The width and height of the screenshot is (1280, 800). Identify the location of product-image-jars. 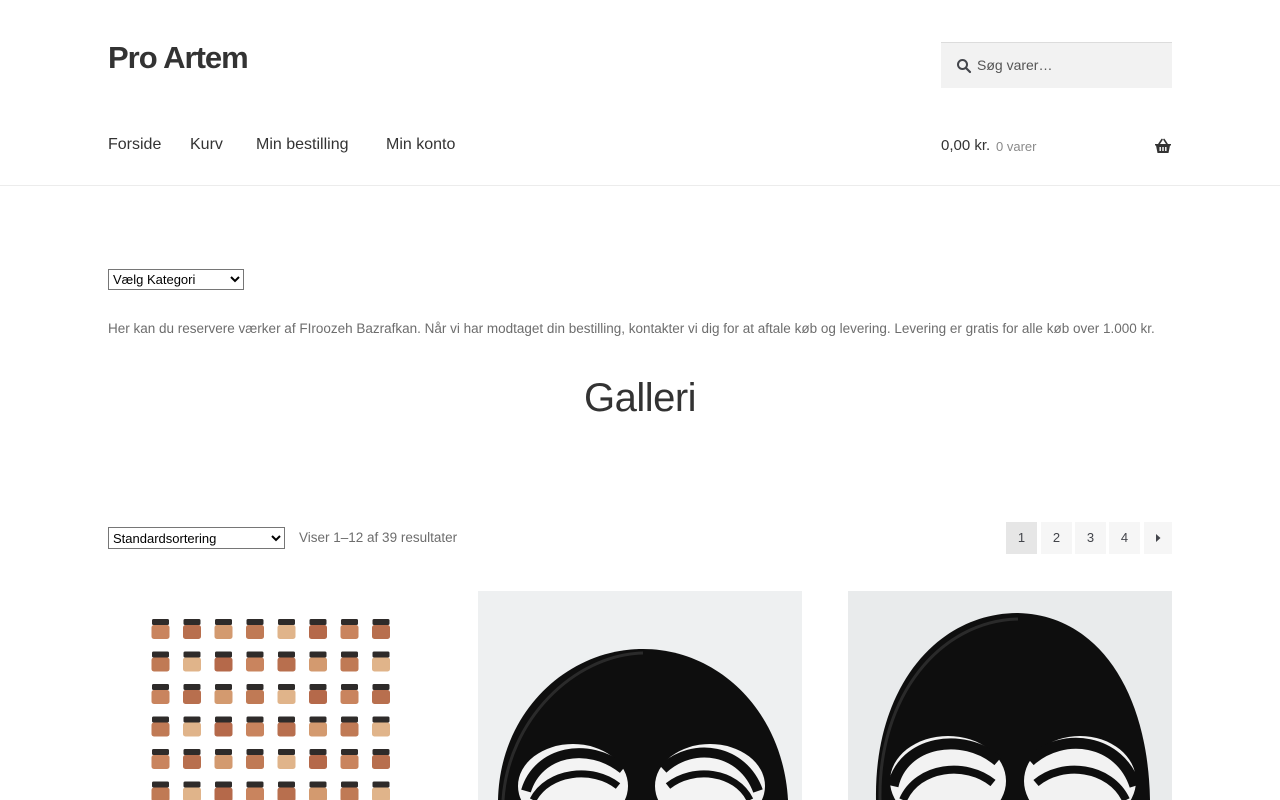
(270, 695).